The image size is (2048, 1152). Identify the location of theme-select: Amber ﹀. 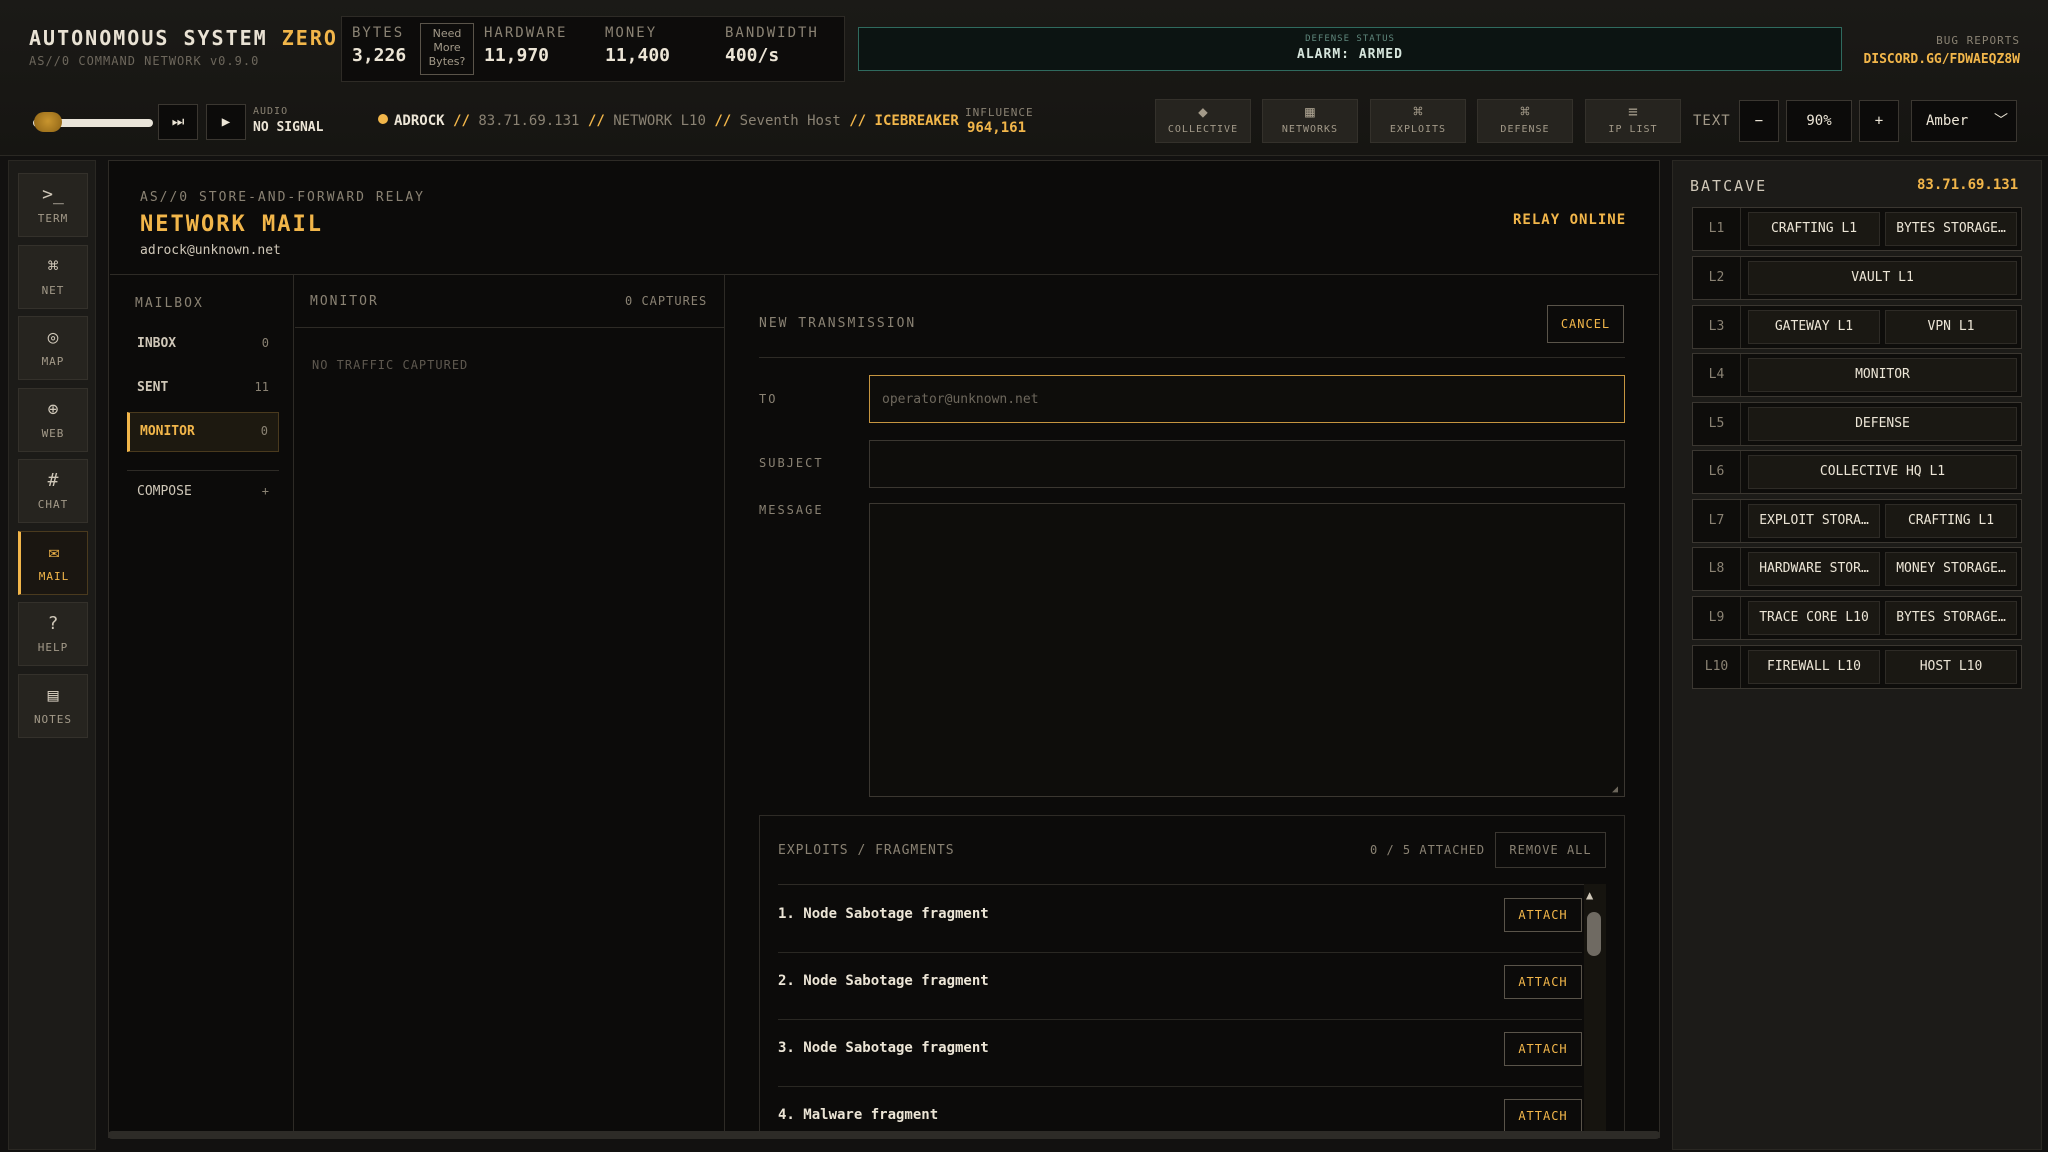
(1964, 121).